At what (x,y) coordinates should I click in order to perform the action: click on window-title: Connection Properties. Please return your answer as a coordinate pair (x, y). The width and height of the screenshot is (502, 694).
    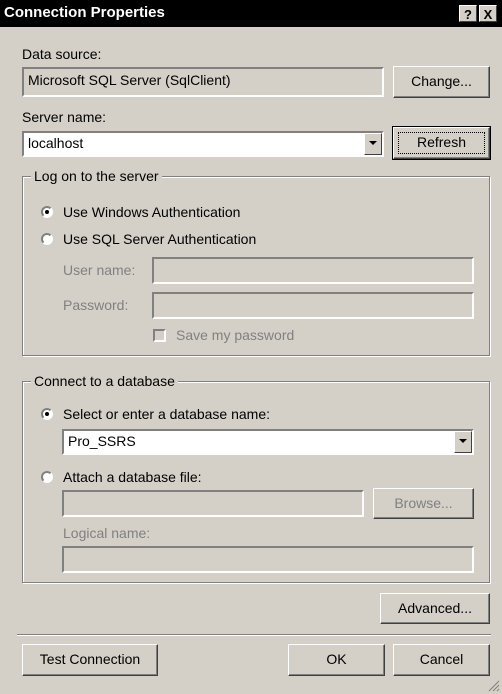
    Looking at the image, I should click on (84, 12).